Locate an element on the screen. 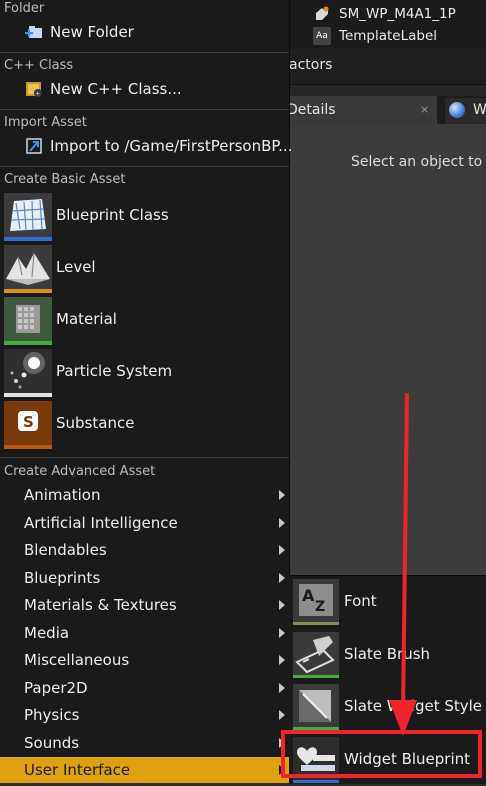 The width and height of the screenshot is (486, 786). annotation-arrow is located at coordinates (403, 564).